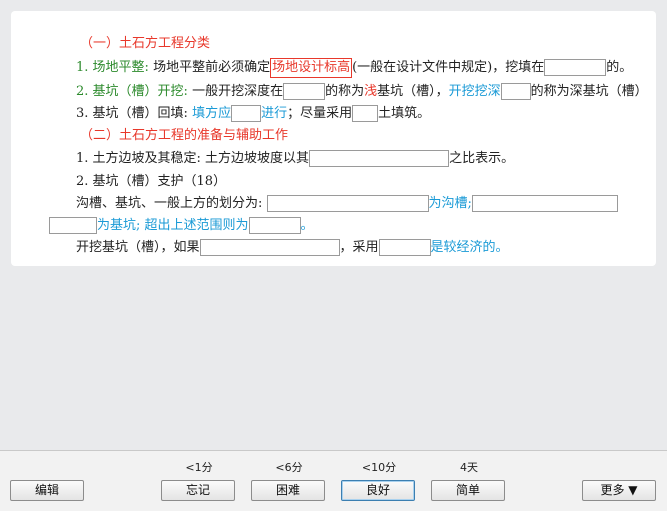  I want to click on interval-label-hard: <6分, so click(289, 467).